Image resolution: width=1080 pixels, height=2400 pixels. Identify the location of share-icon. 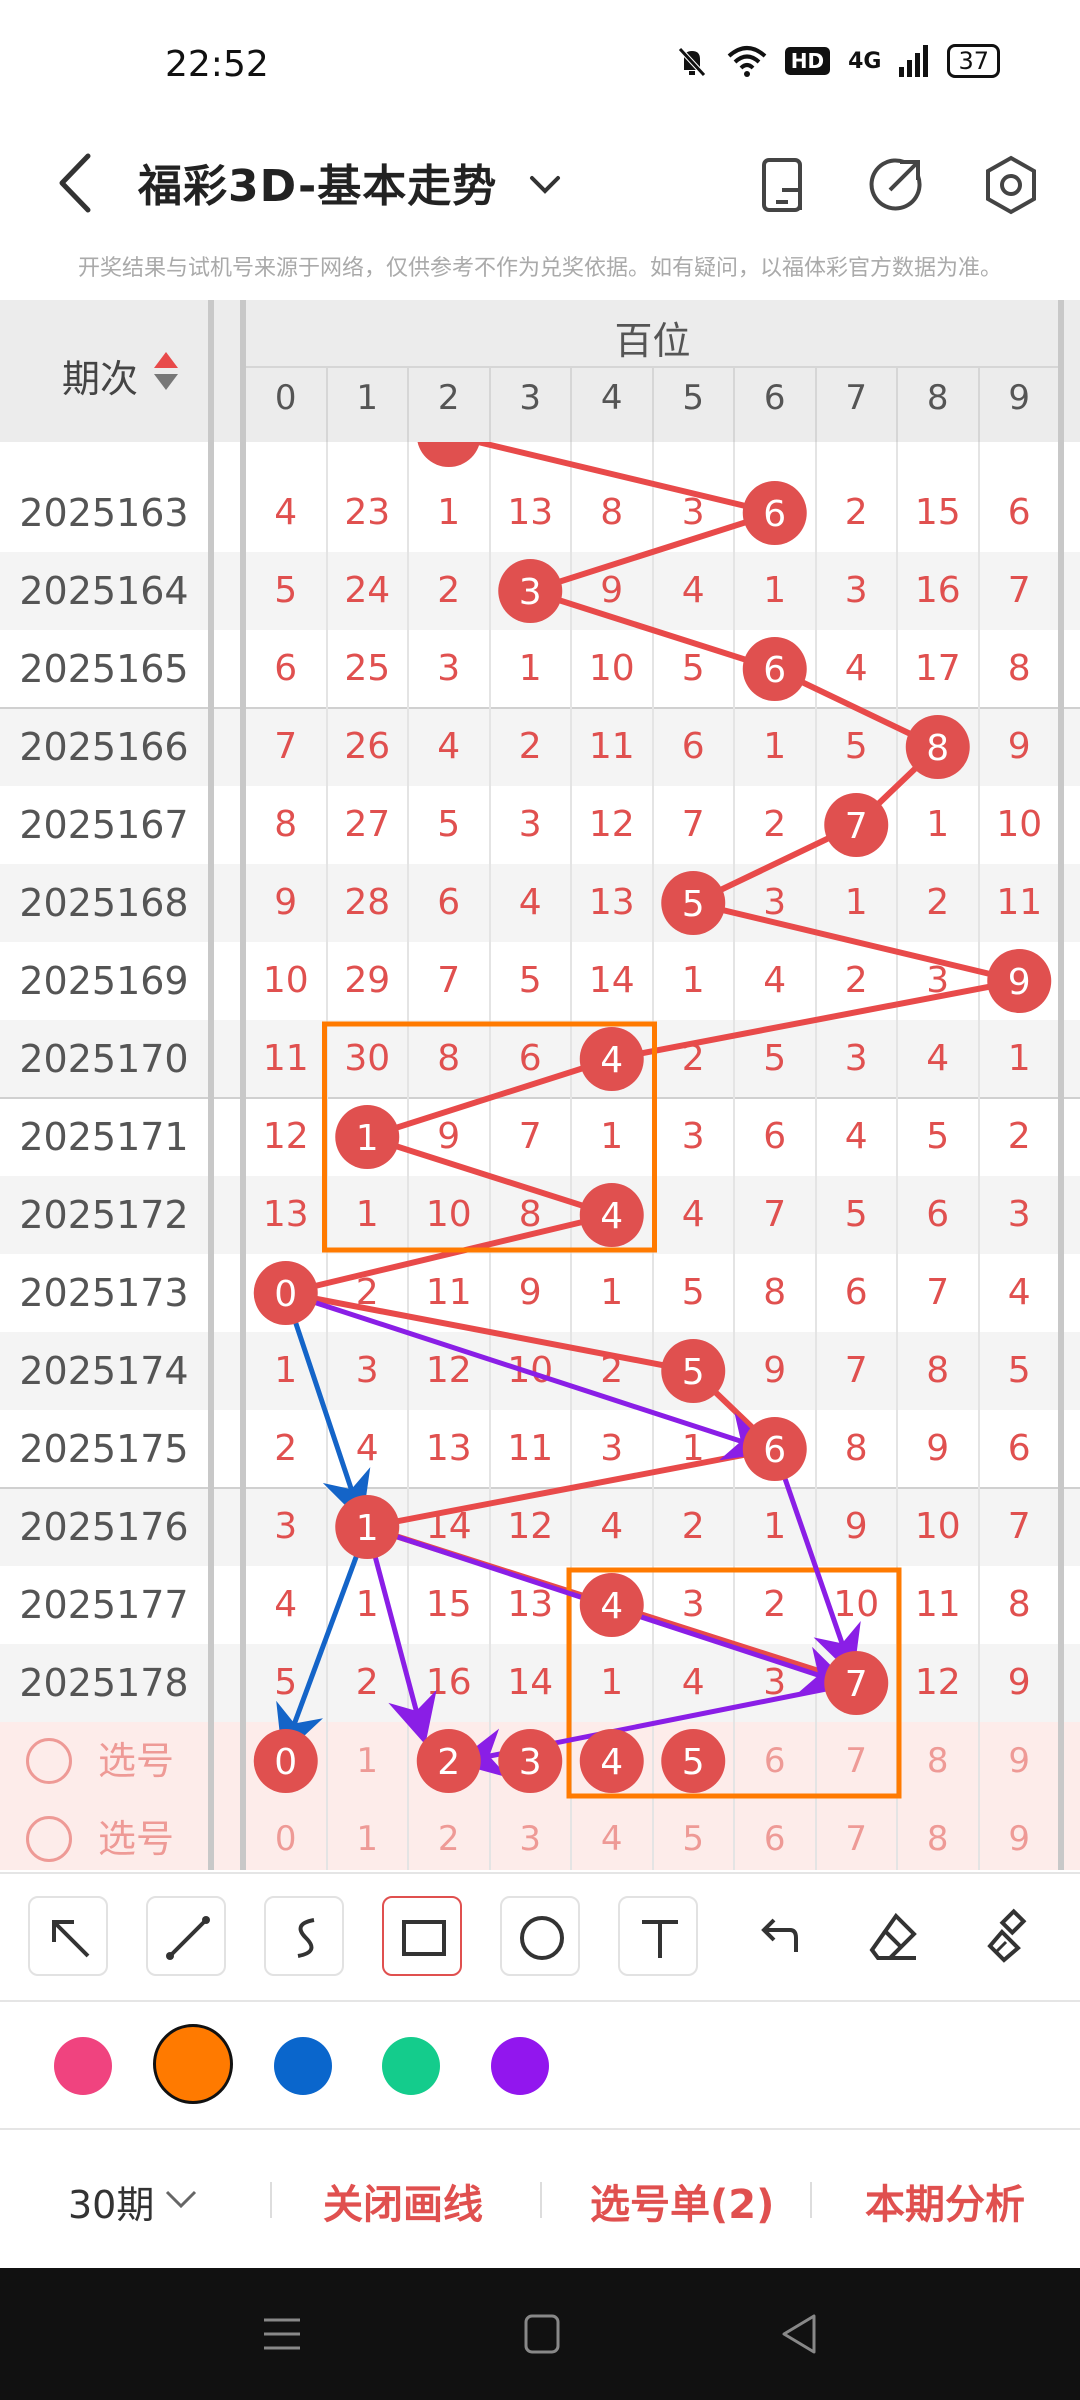
(895, 185).